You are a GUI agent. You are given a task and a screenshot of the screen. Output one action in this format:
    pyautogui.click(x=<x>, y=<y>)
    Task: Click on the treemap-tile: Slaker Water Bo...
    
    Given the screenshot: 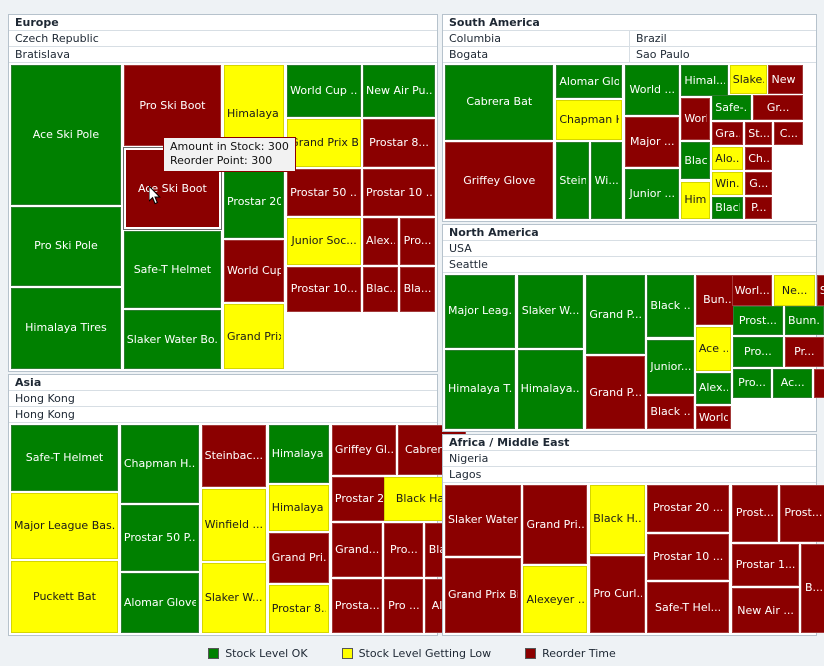 What is the action you would take?
    pyautogui.click(x=172, y=339)
    